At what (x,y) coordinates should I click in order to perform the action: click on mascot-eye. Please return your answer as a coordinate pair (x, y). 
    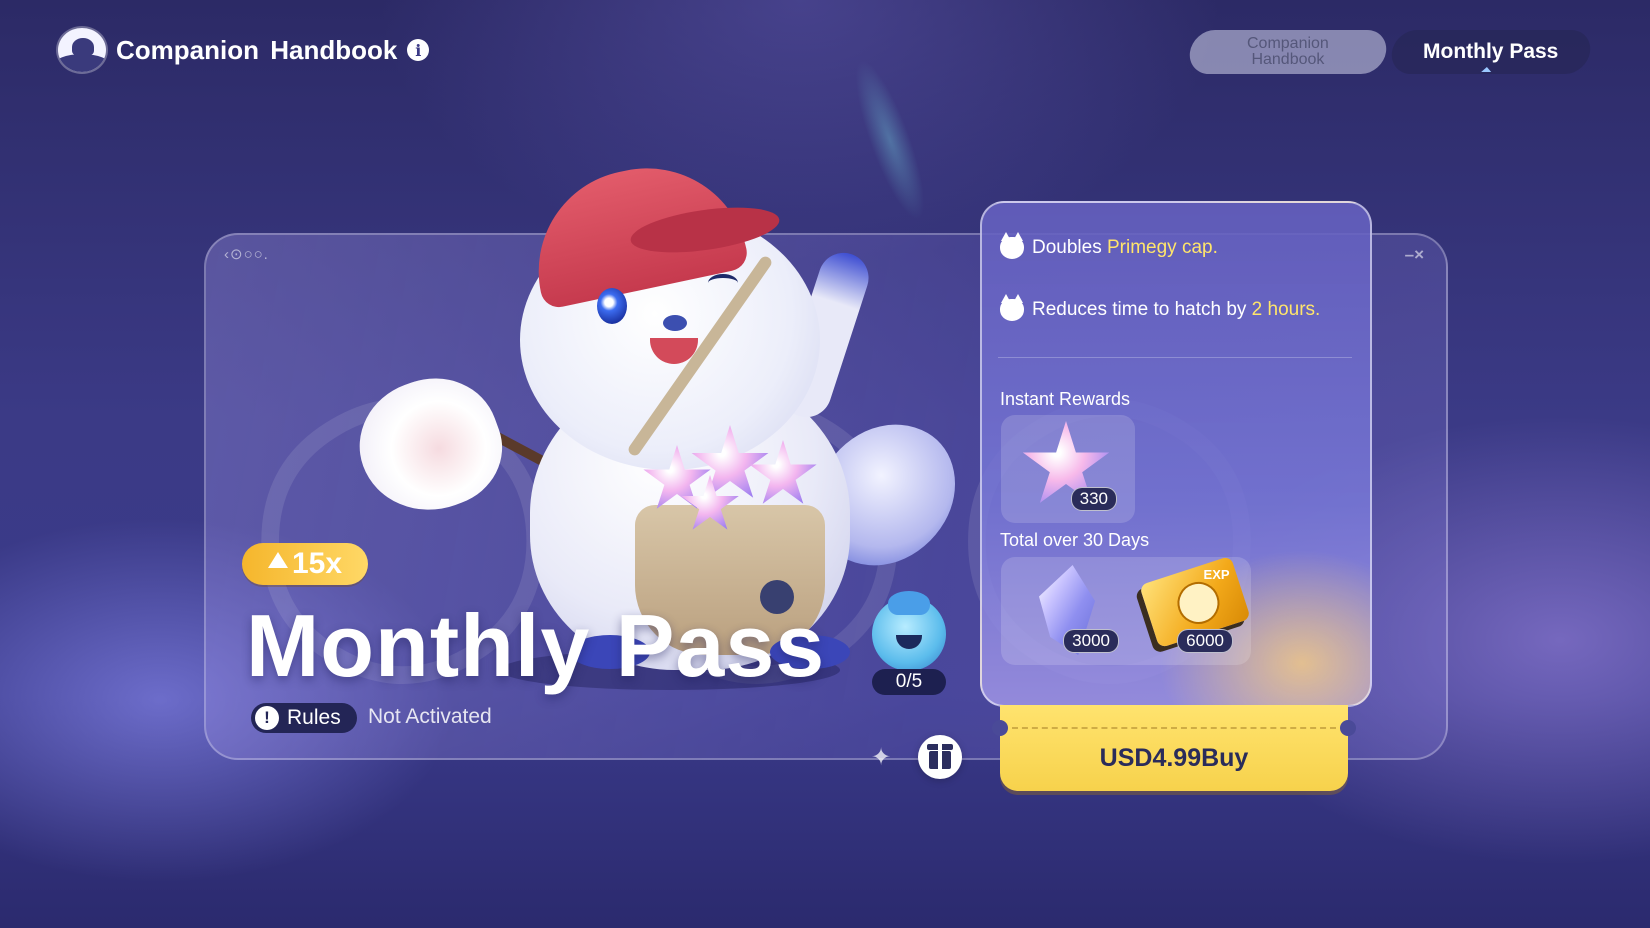
    Looking at the image, I should click on (612, 306).